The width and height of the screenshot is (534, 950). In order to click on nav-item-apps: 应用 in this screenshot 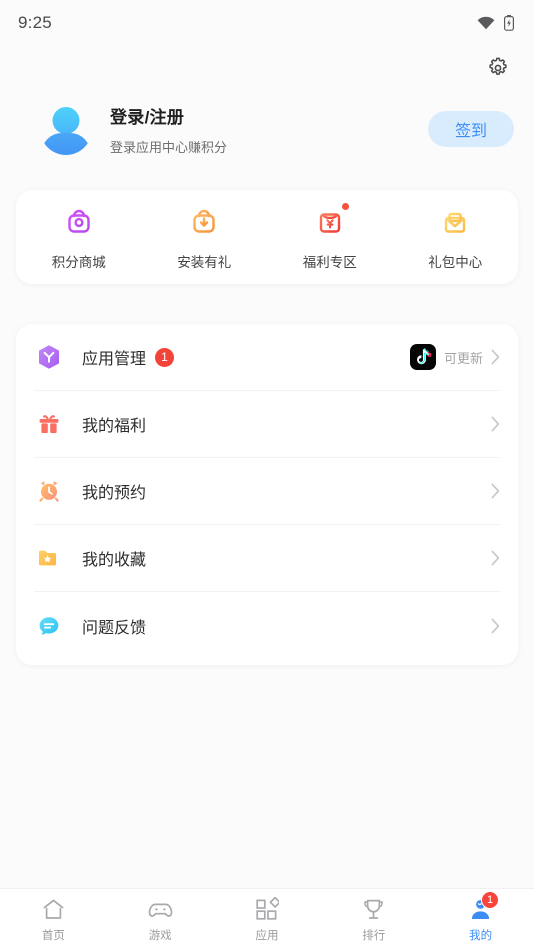, I will do `click(267, 919)`.